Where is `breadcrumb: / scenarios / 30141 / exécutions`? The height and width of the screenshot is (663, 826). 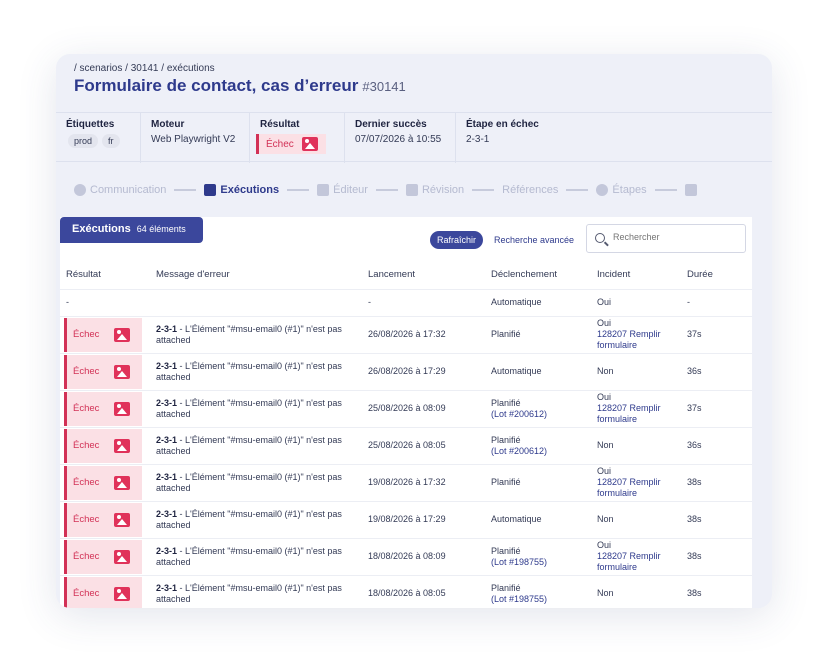
breadcrumb: / scenarios / 30141 / exécutions is located at coordinates (144, 68).